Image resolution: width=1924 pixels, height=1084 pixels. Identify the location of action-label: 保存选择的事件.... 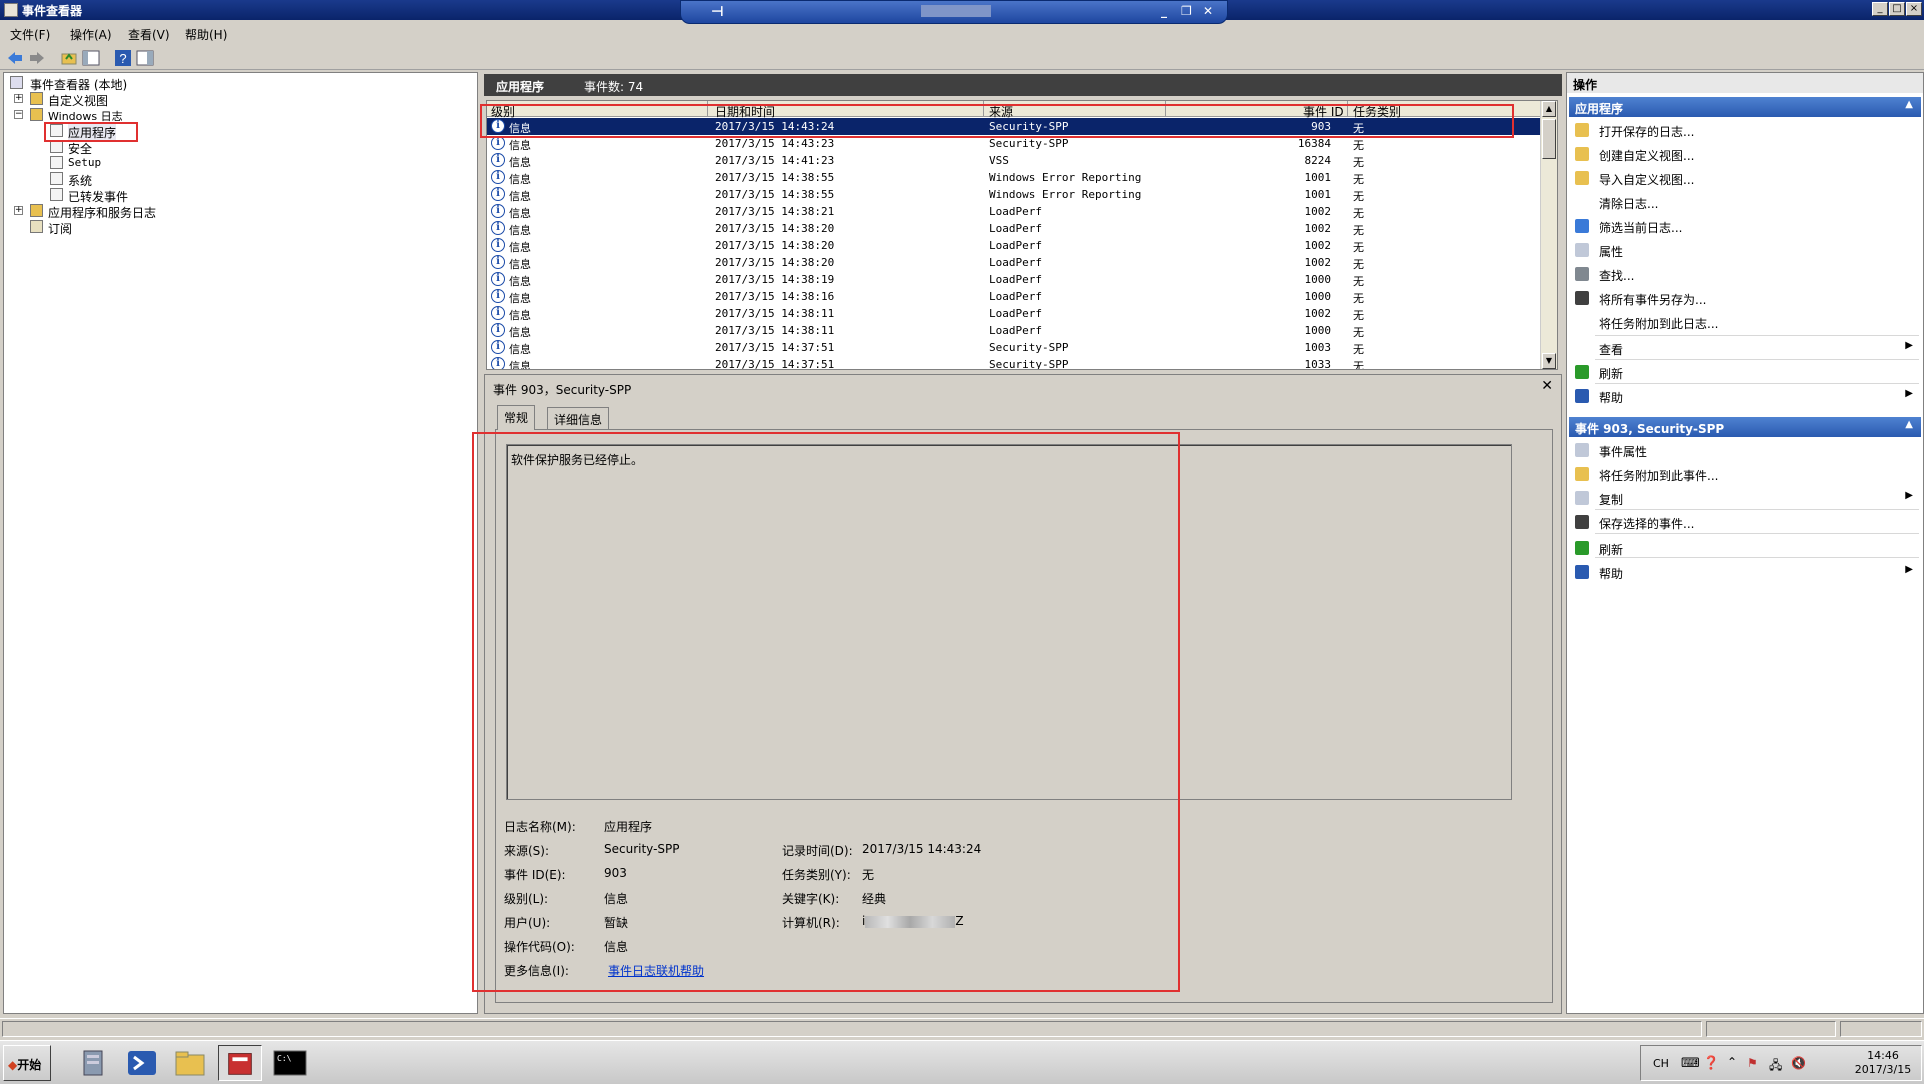
(1647, 524).